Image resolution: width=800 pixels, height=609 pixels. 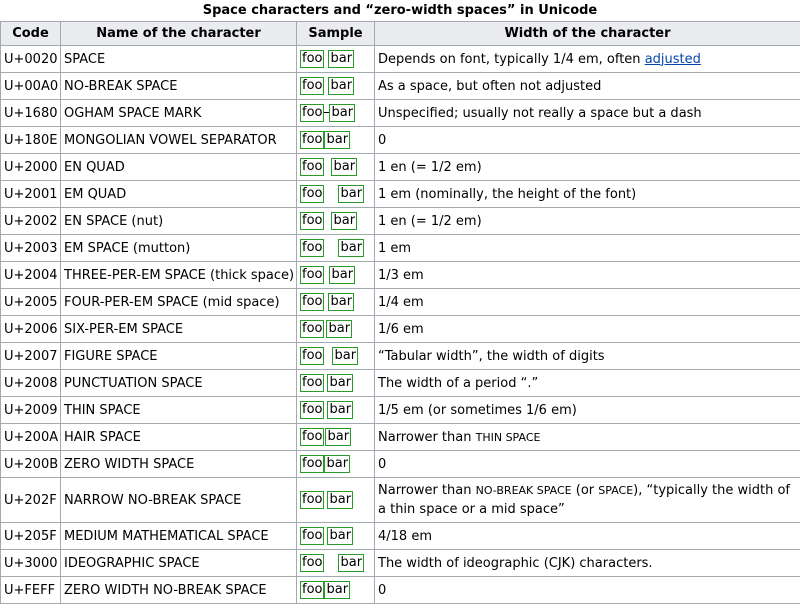 I want to click on code-cell: U+2004, so click(x=30, y=275).